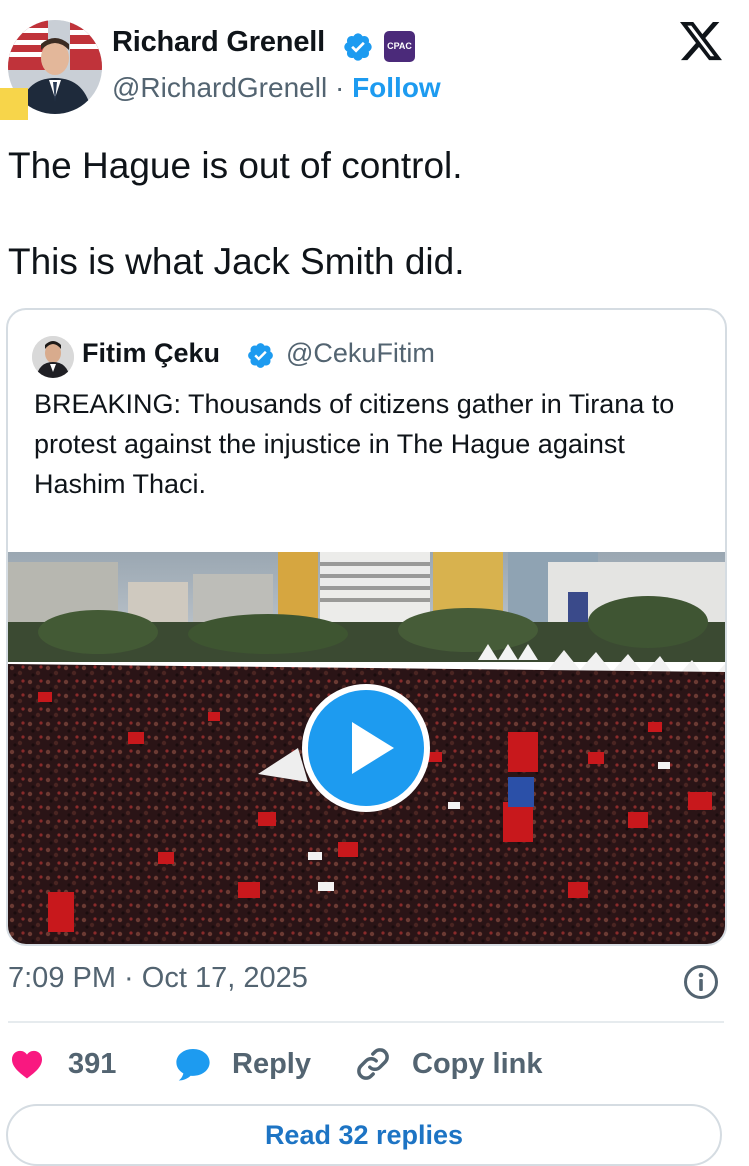 This screenshot has width=749, height=1166. Describe the element at coordinates (701, 43) in the screenshot. I see `x-logo-icon` at that location.